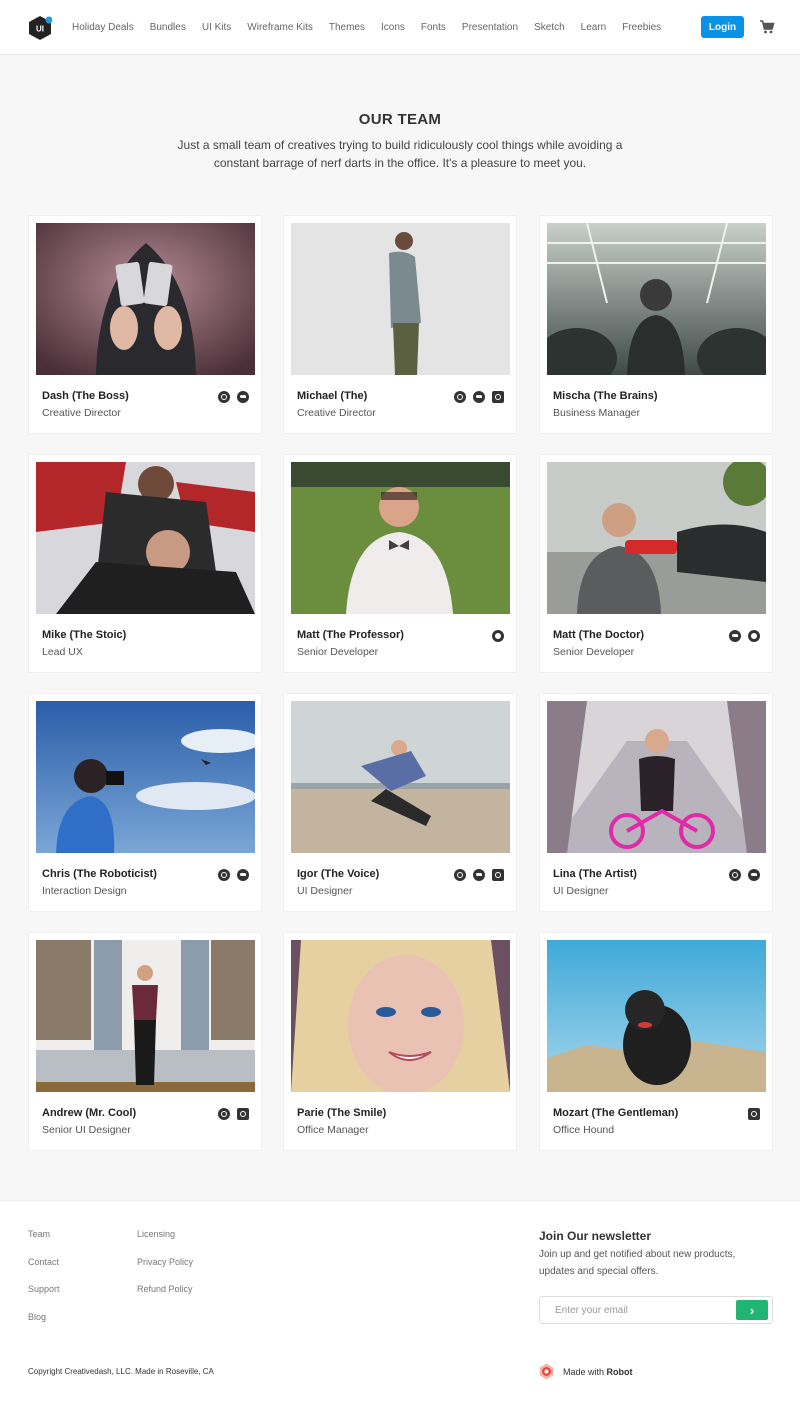 This screenshot has height=1401, width=800. I want to click on team-card: Dash (The Boss) Creative Director, so click(145, 324).